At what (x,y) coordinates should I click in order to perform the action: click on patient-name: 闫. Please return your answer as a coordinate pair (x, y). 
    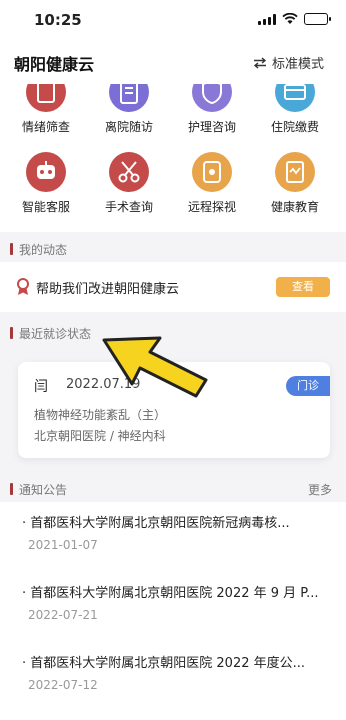
    Looking at the image, I should click on (41, 387).